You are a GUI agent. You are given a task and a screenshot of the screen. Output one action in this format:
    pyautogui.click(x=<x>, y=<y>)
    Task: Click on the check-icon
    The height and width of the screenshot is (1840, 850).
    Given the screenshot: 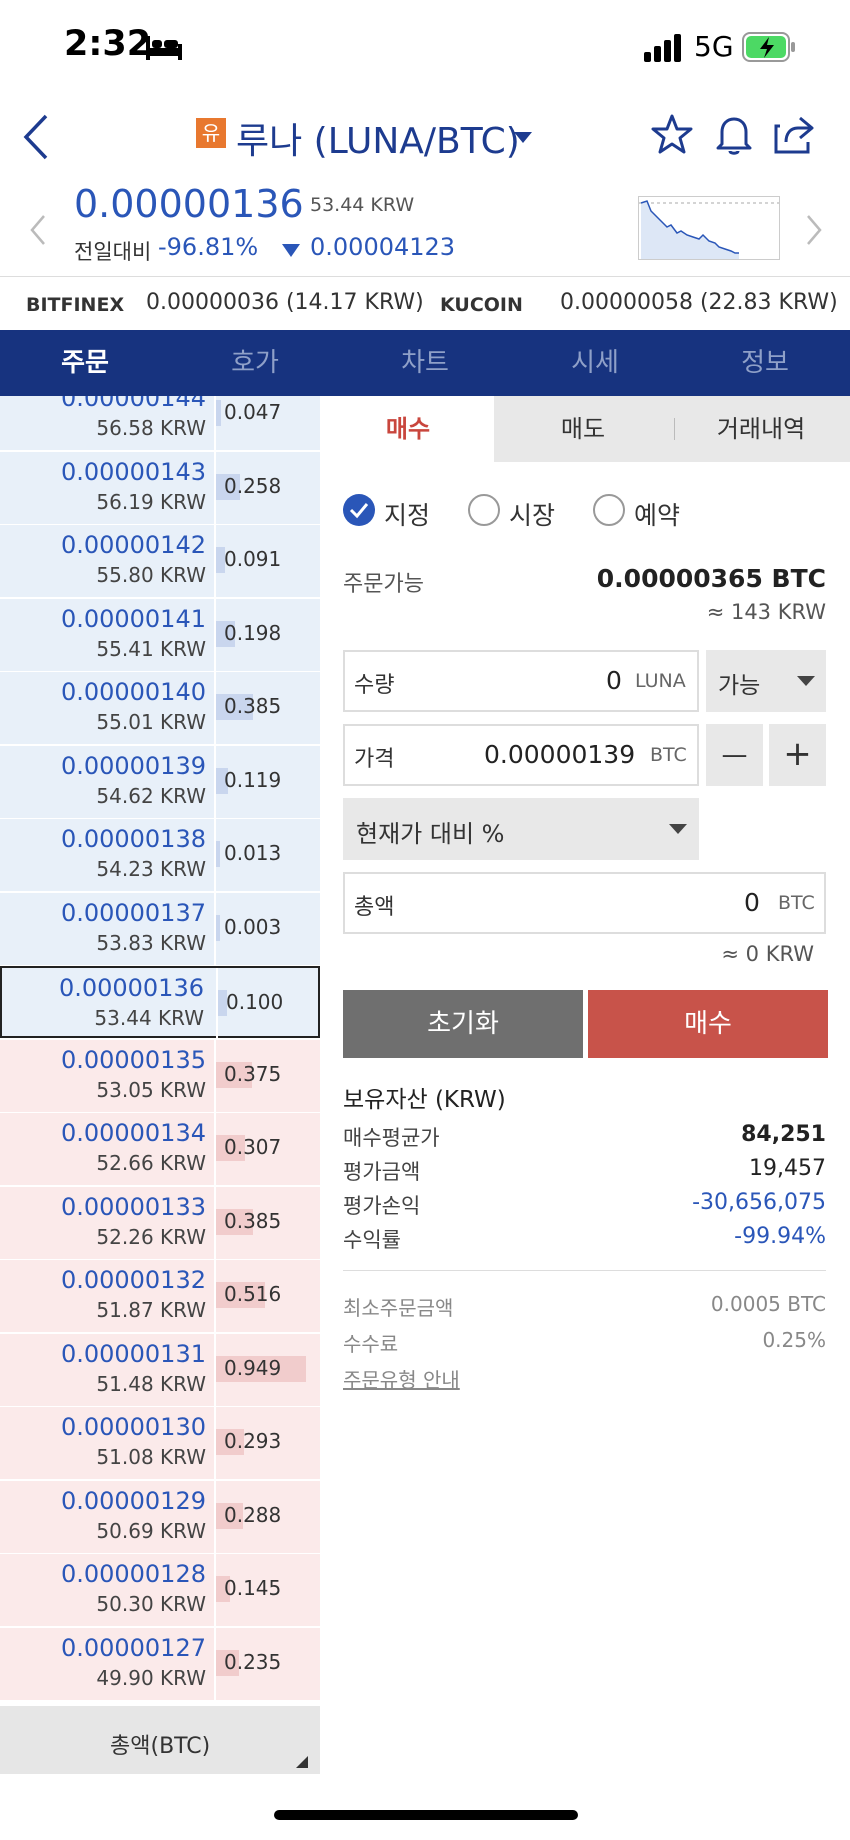 What is the action you would take?
    pyautogui.click(x=359, y=511)
    